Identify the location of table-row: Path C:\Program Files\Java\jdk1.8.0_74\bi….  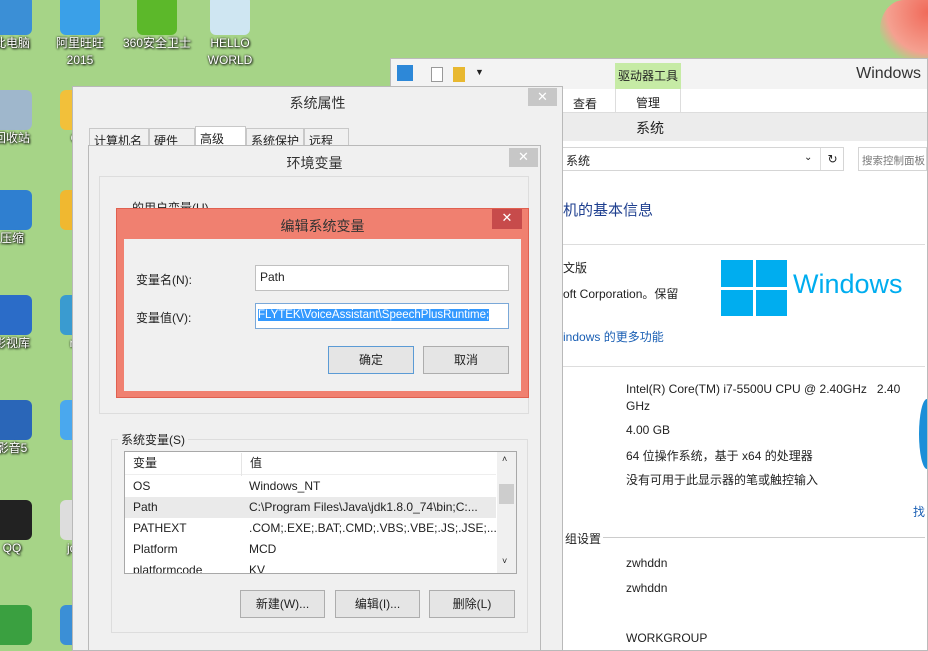
(310, 507).